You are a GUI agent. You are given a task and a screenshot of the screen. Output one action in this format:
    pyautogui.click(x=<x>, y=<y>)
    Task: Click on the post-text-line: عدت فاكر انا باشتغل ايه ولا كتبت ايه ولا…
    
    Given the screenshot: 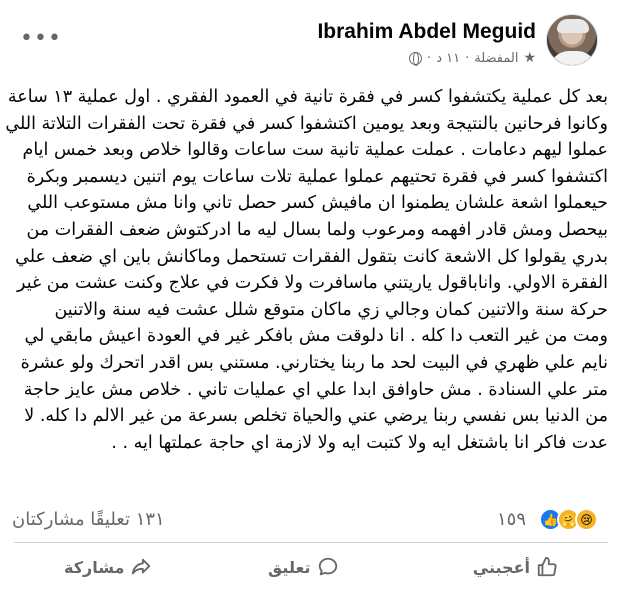 What is the action you would take?
    pyautogui.click(x=359, y=442)
    